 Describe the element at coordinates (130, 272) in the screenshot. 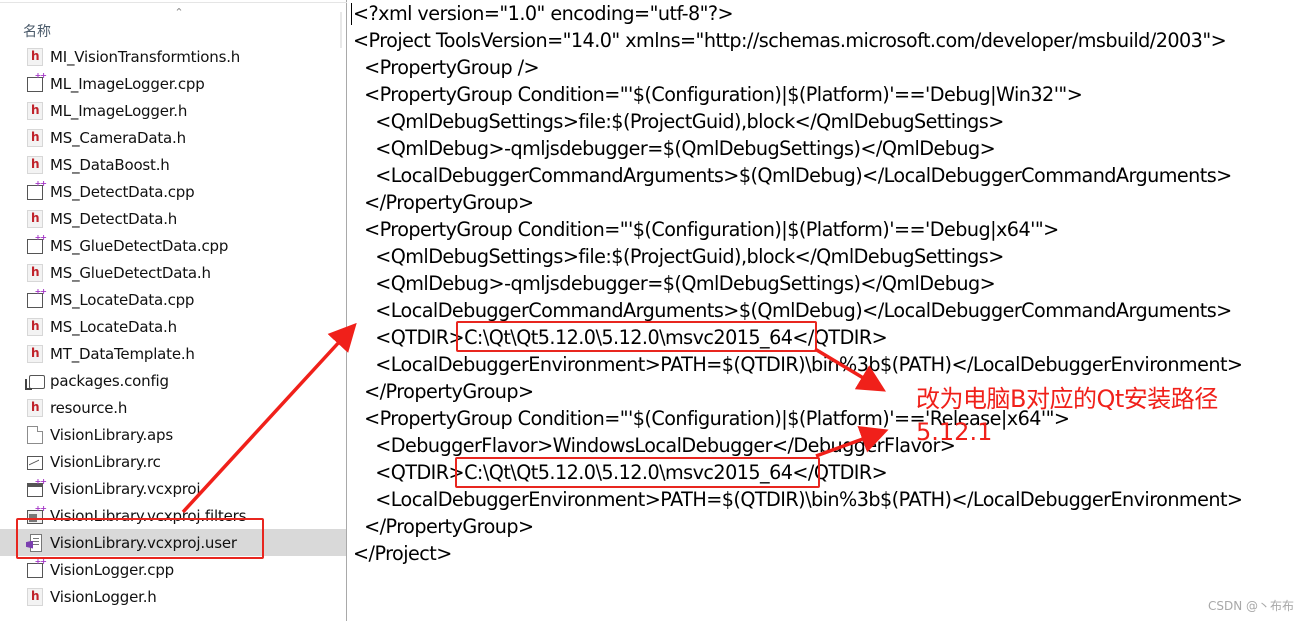

I see `file-name: MS_GlueDetectData.h` at that location.